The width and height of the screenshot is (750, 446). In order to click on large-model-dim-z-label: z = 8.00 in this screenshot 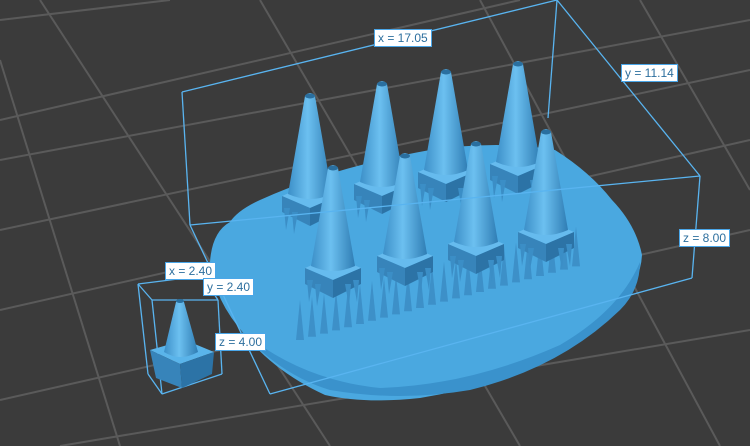, I will do `click(705, 238)`.